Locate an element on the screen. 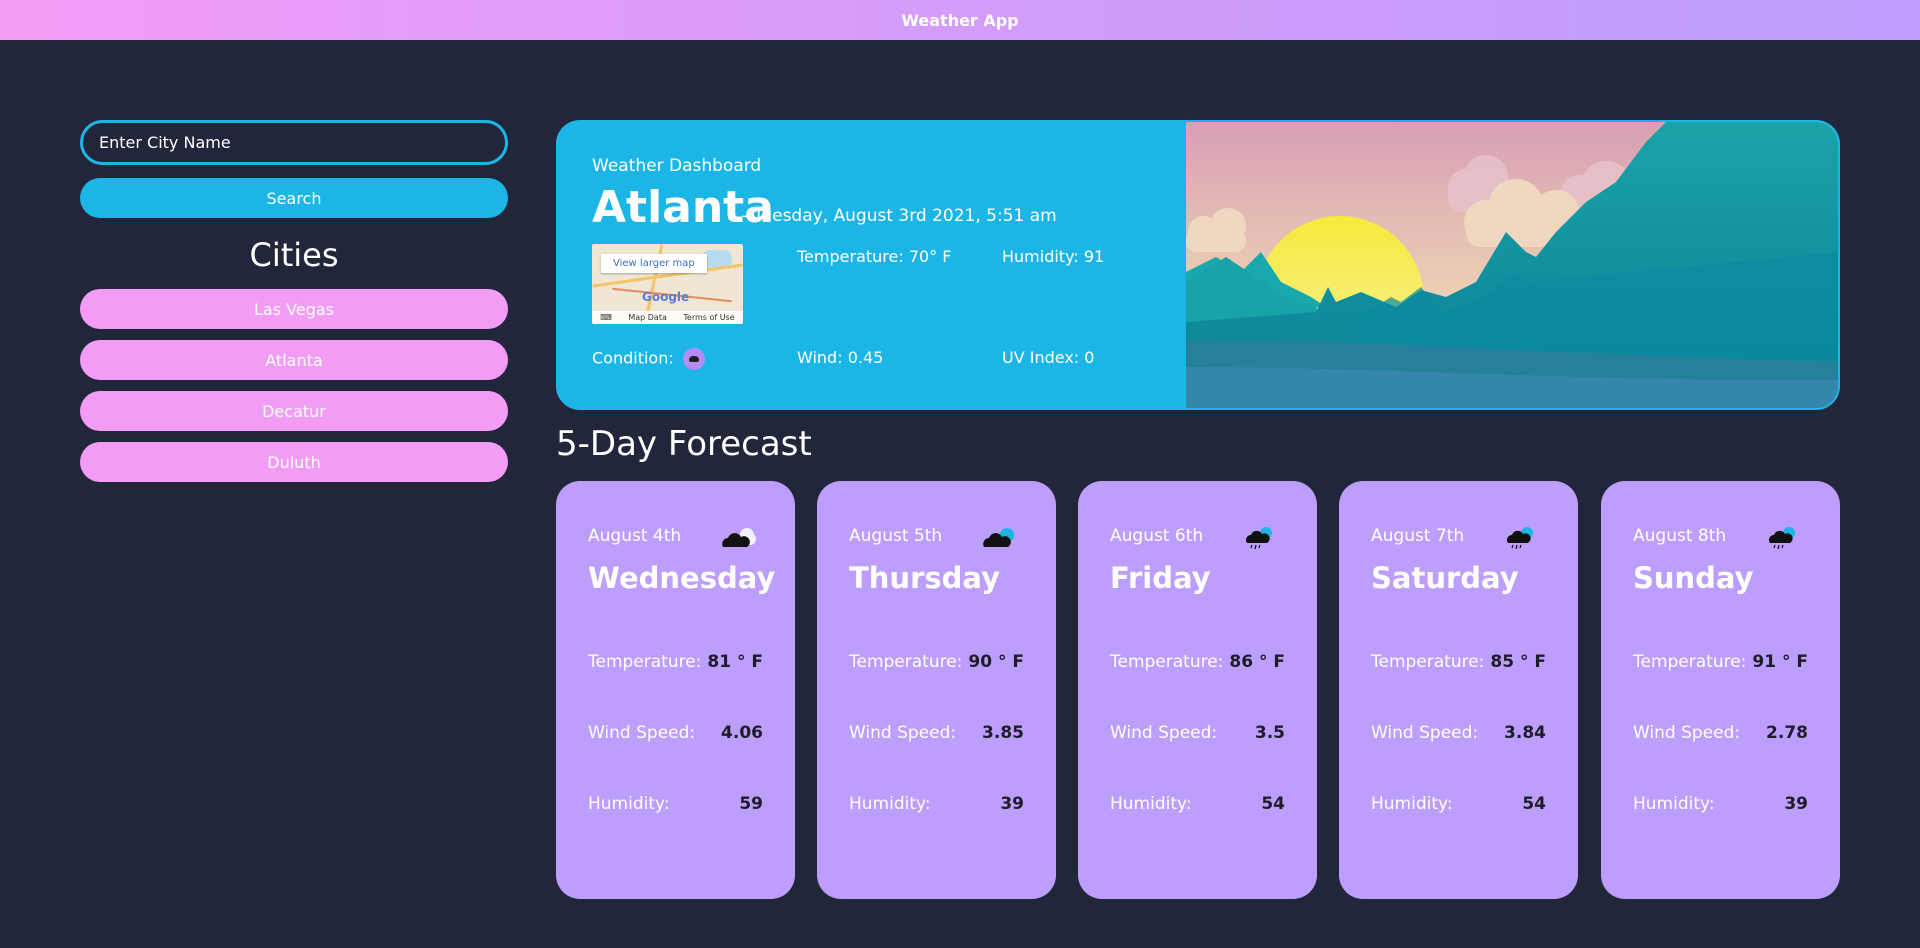 The width and height of the screenshot is (1920, 948). forecast-wind-row: Wind Speed: 4.06 is located at coordinates (675, 733).